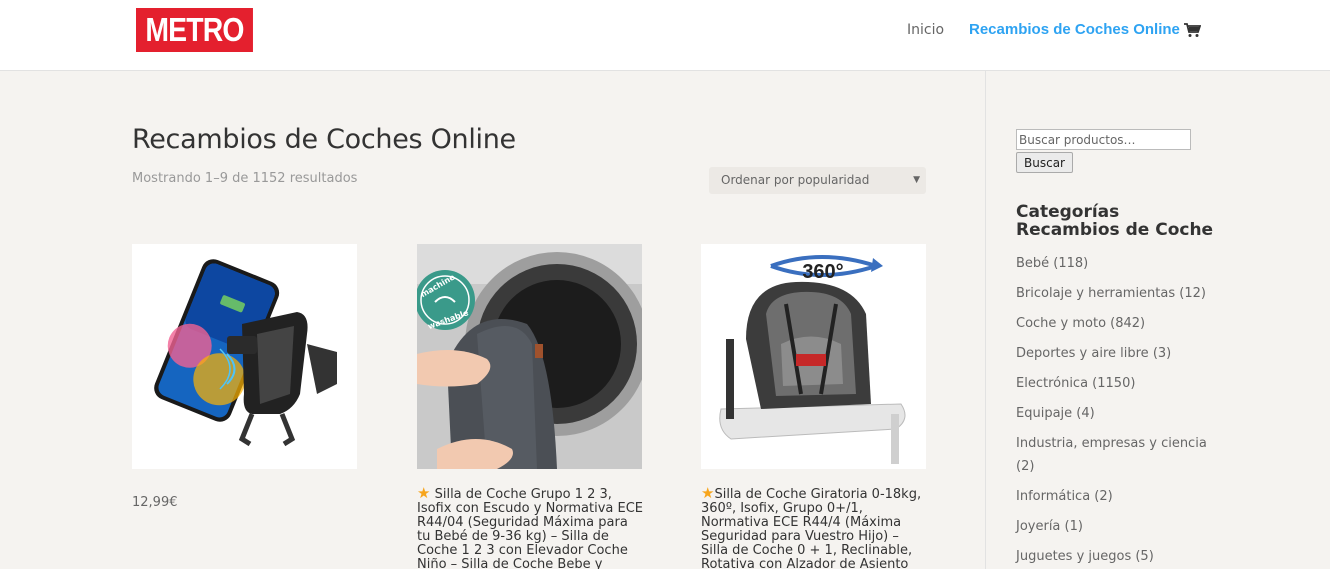 Image resolution: width=1330 pixels, height=569 pixels. Describe the element at coordinates (1044, 162) in the screenshot. I see `search-button: Buscar` at that location.